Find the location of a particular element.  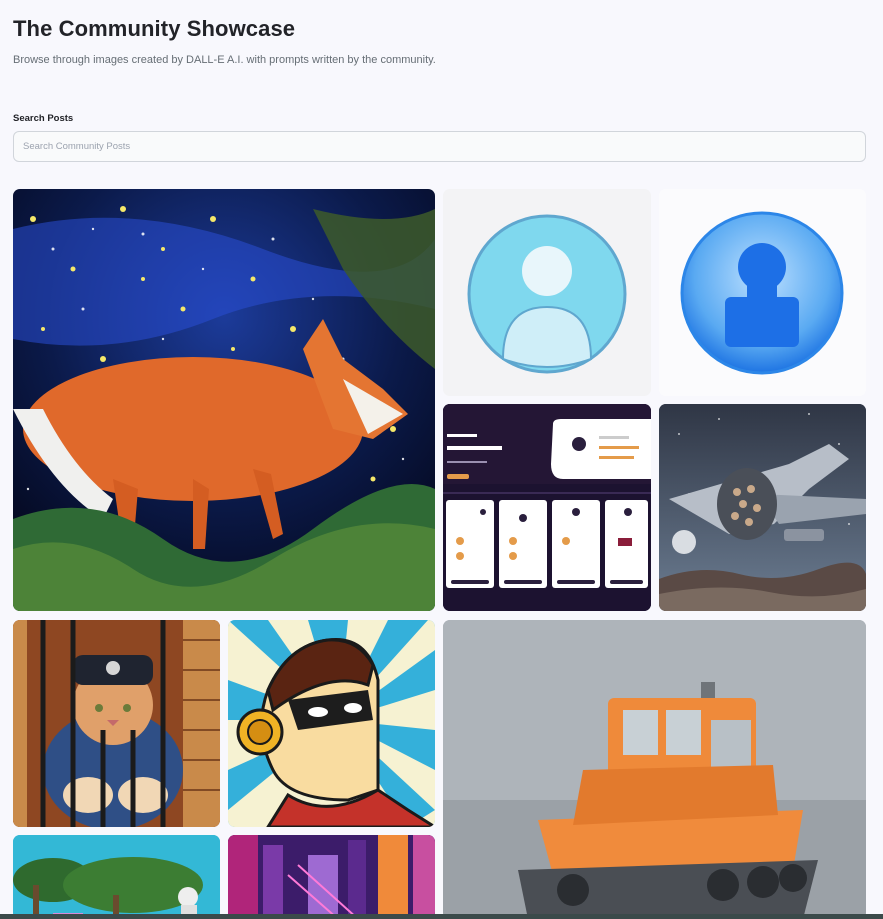

gallery-card-superhero is located at coordinates (331, 723).